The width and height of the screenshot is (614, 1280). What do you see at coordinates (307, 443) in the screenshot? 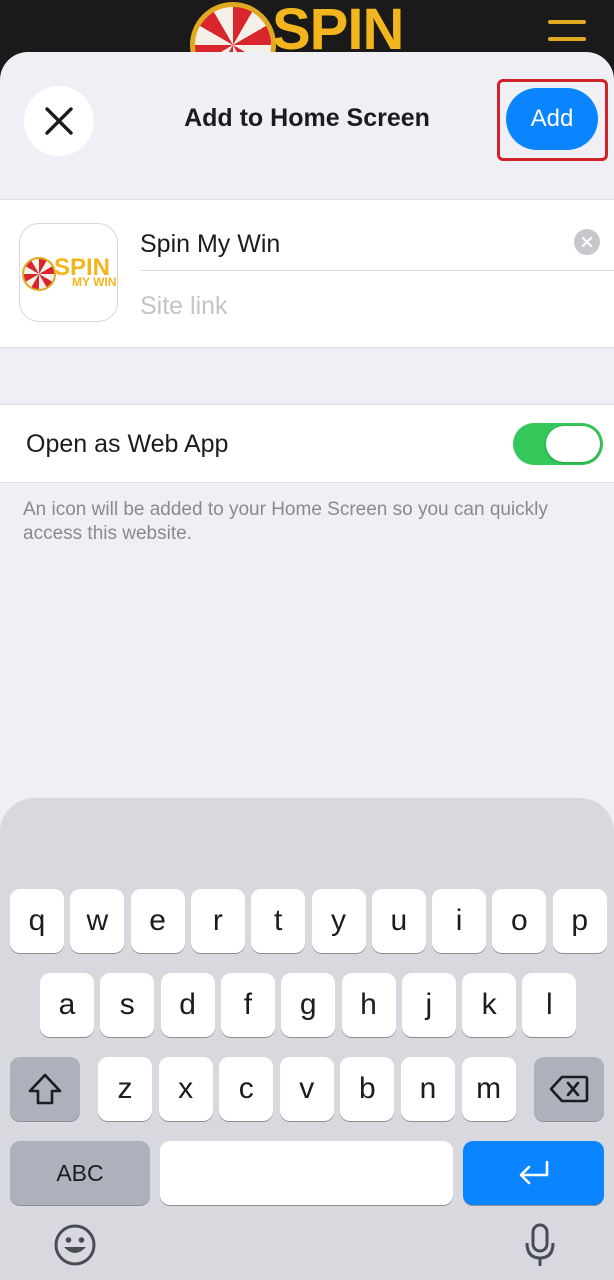
I see `open-as-web-app-row: Open as Web App` at bounding box center [307, 443].